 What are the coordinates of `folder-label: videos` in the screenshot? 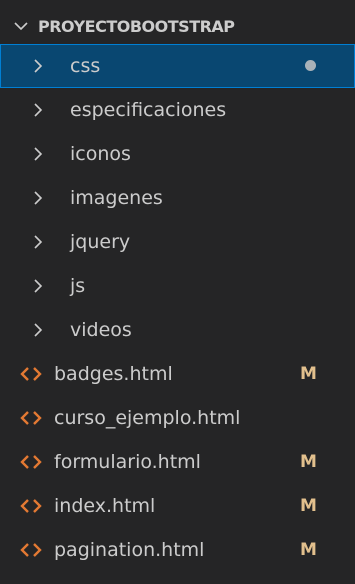 It's located at (101, 330).